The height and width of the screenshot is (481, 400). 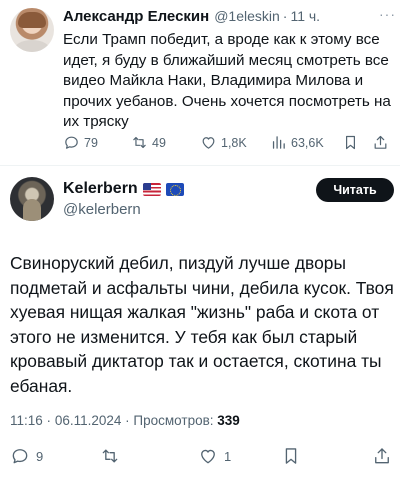 What do you see at coordinates (355, 190) in the screenshot?
I see `follow-button: Читать` at bounding box center [355, 190].